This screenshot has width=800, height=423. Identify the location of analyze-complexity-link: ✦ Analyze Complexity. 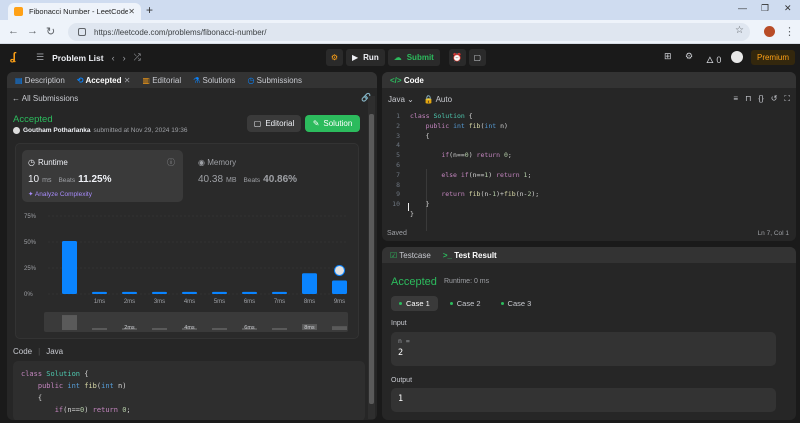
(60, 194).